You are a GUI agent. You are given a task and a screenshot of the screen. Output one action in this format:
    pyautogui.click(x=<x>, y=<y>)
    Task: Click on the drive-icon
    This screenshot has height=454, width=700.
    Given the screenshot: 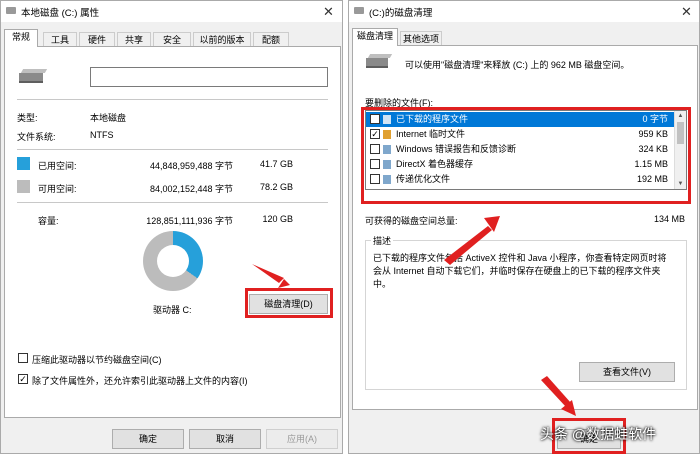 What is the action you would take?
    pyautogui.click(x=11, y=10)
    